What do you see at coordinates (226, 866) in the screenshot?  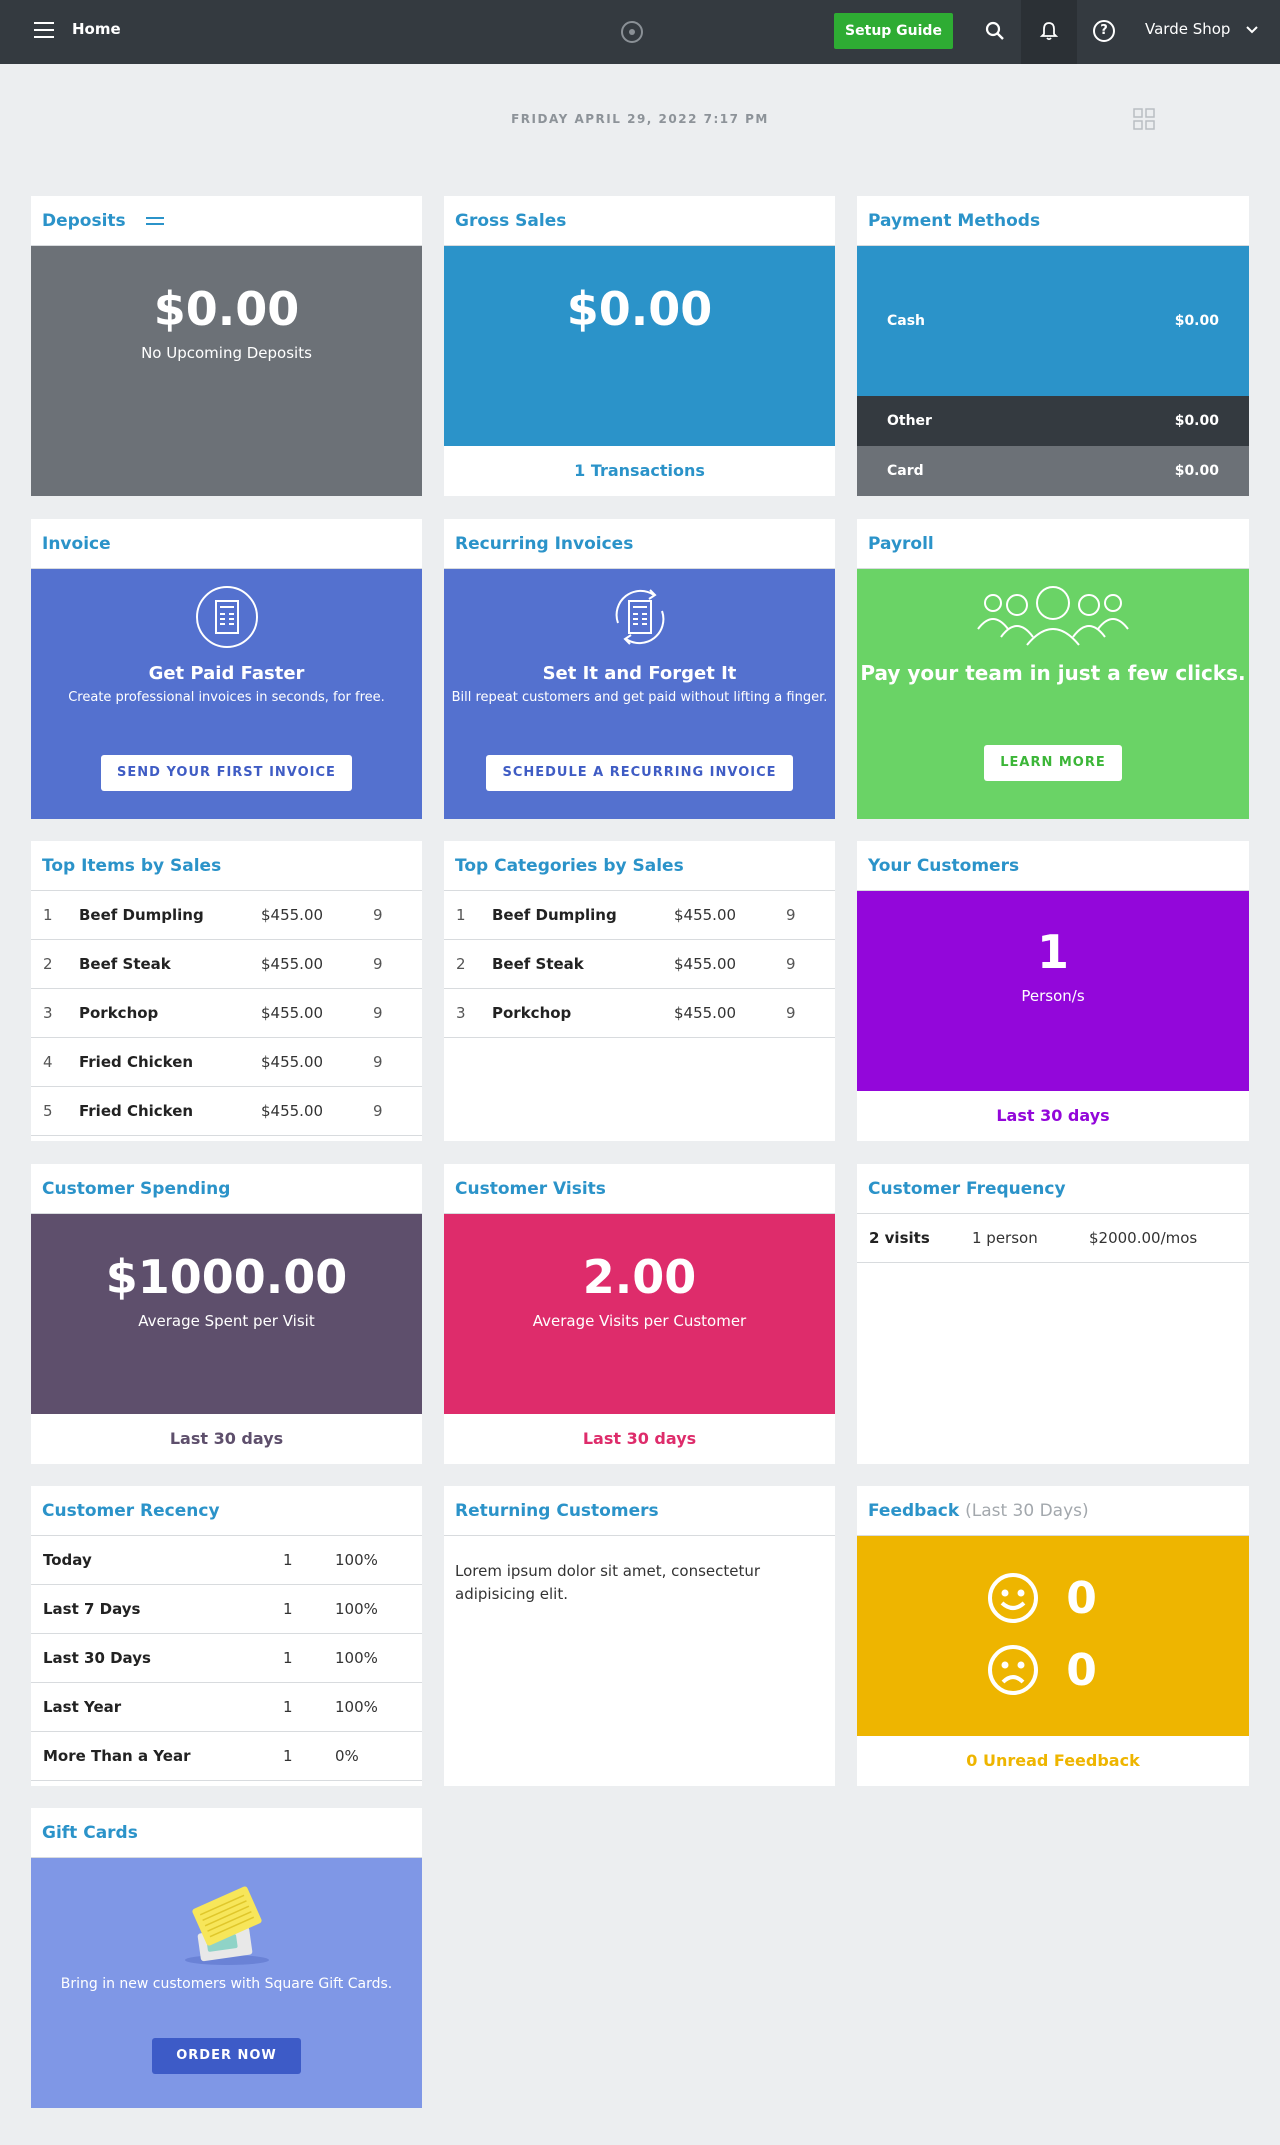 I see `top-items-title: Top Items by Sales` at bounding box center [226, 866].